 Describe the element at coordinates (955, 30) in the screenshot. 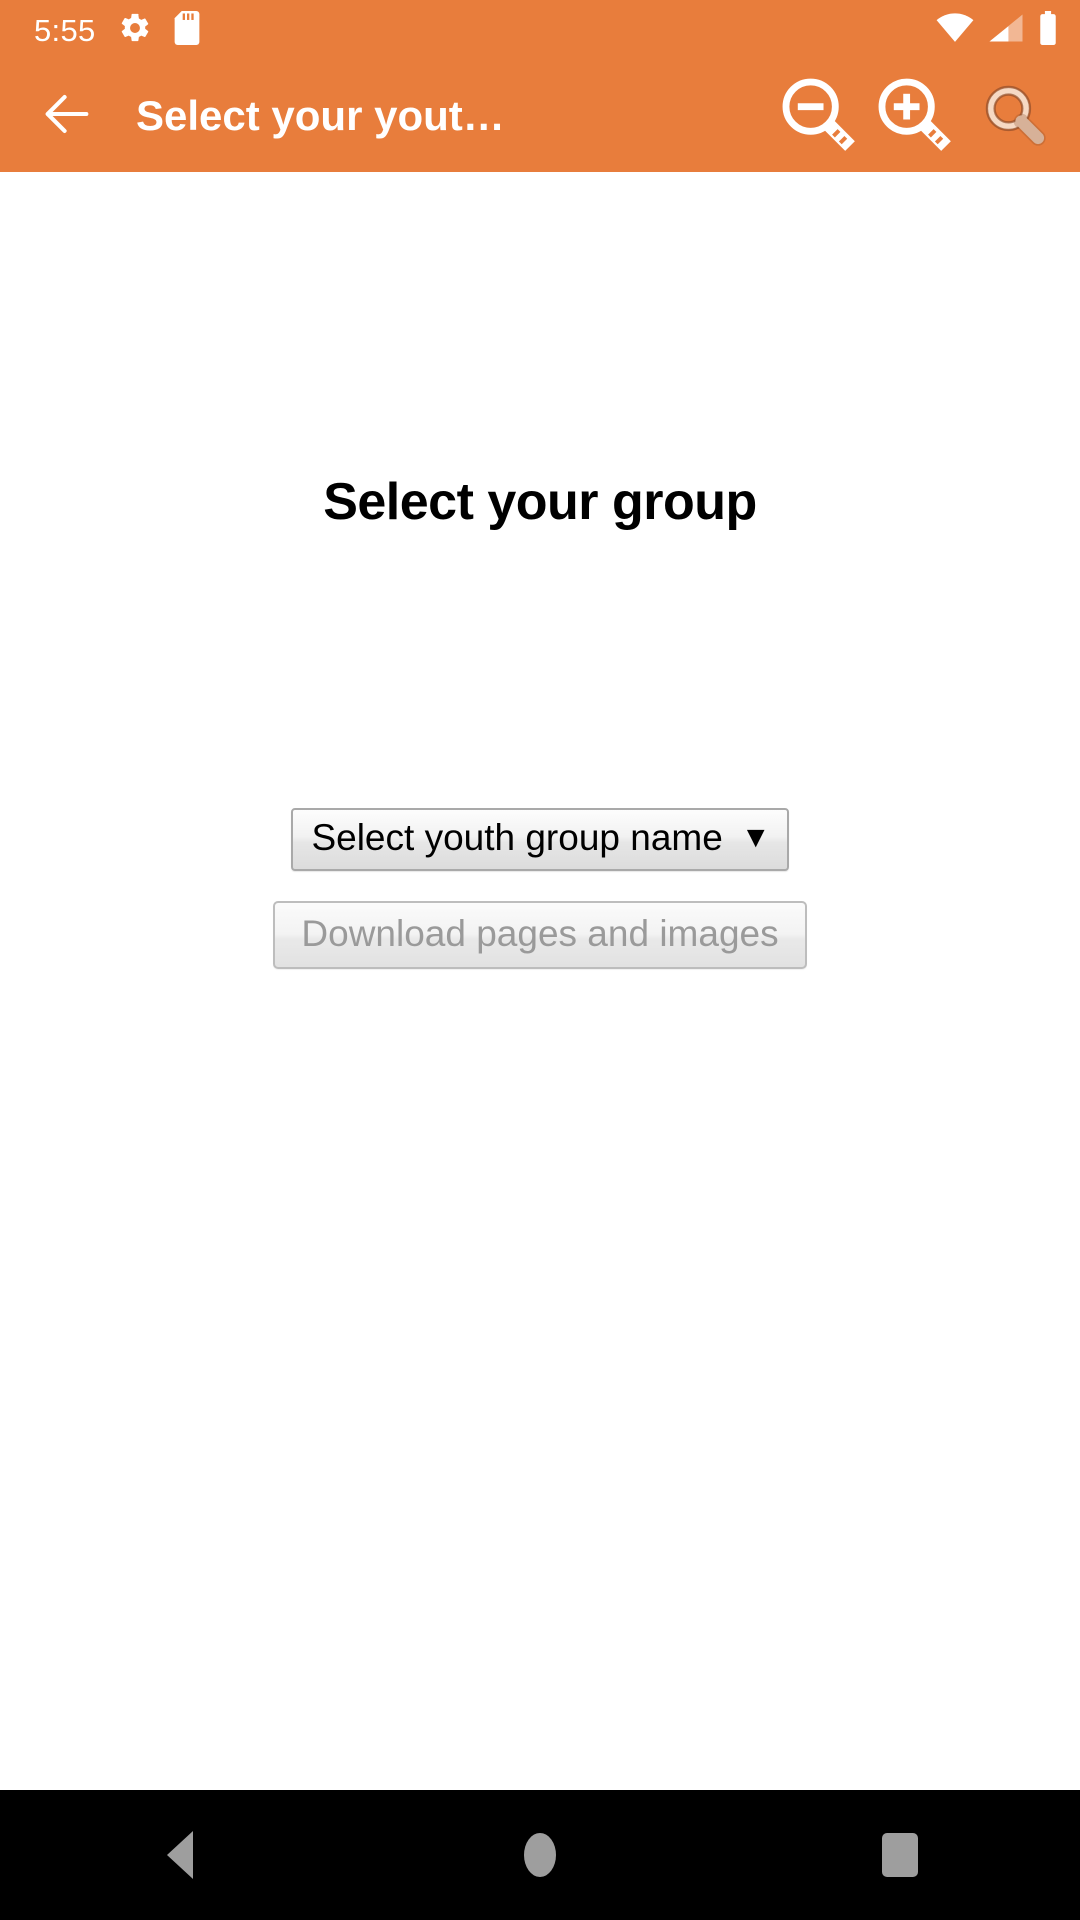

I see `wifi-icon` at that location.